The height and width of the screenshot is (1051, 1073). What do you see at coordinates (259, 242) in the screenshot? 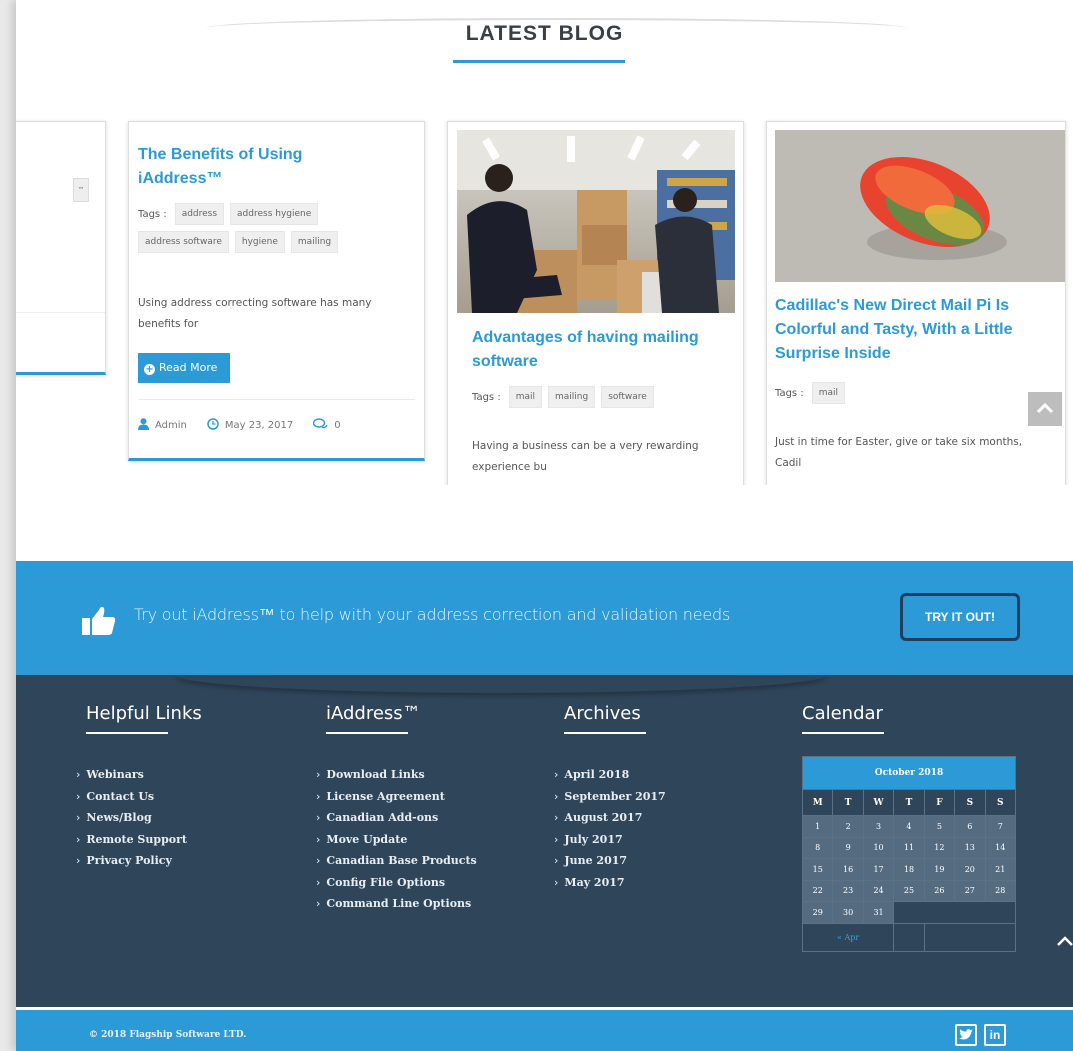
I see `tag: hygiene` at bounding box center [259, 242].